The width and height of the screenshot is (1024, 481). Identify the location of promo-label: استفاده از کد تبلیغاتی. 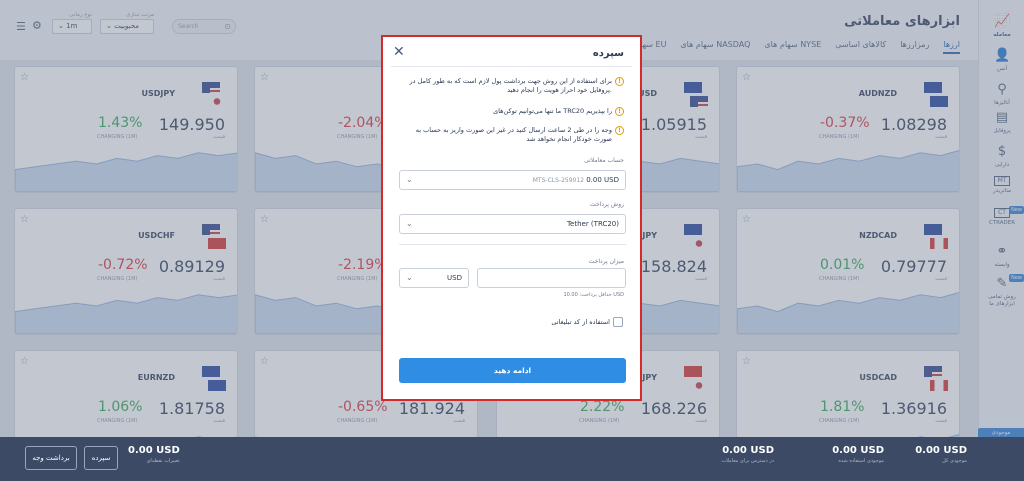
(580, 322).